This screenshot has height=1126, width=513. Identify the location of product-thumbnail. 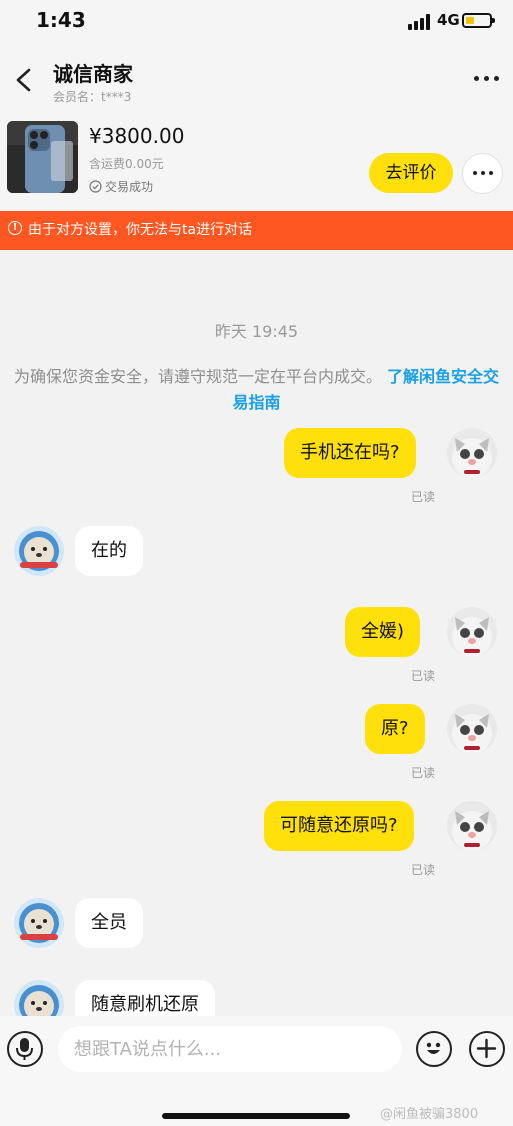
(42, 157).